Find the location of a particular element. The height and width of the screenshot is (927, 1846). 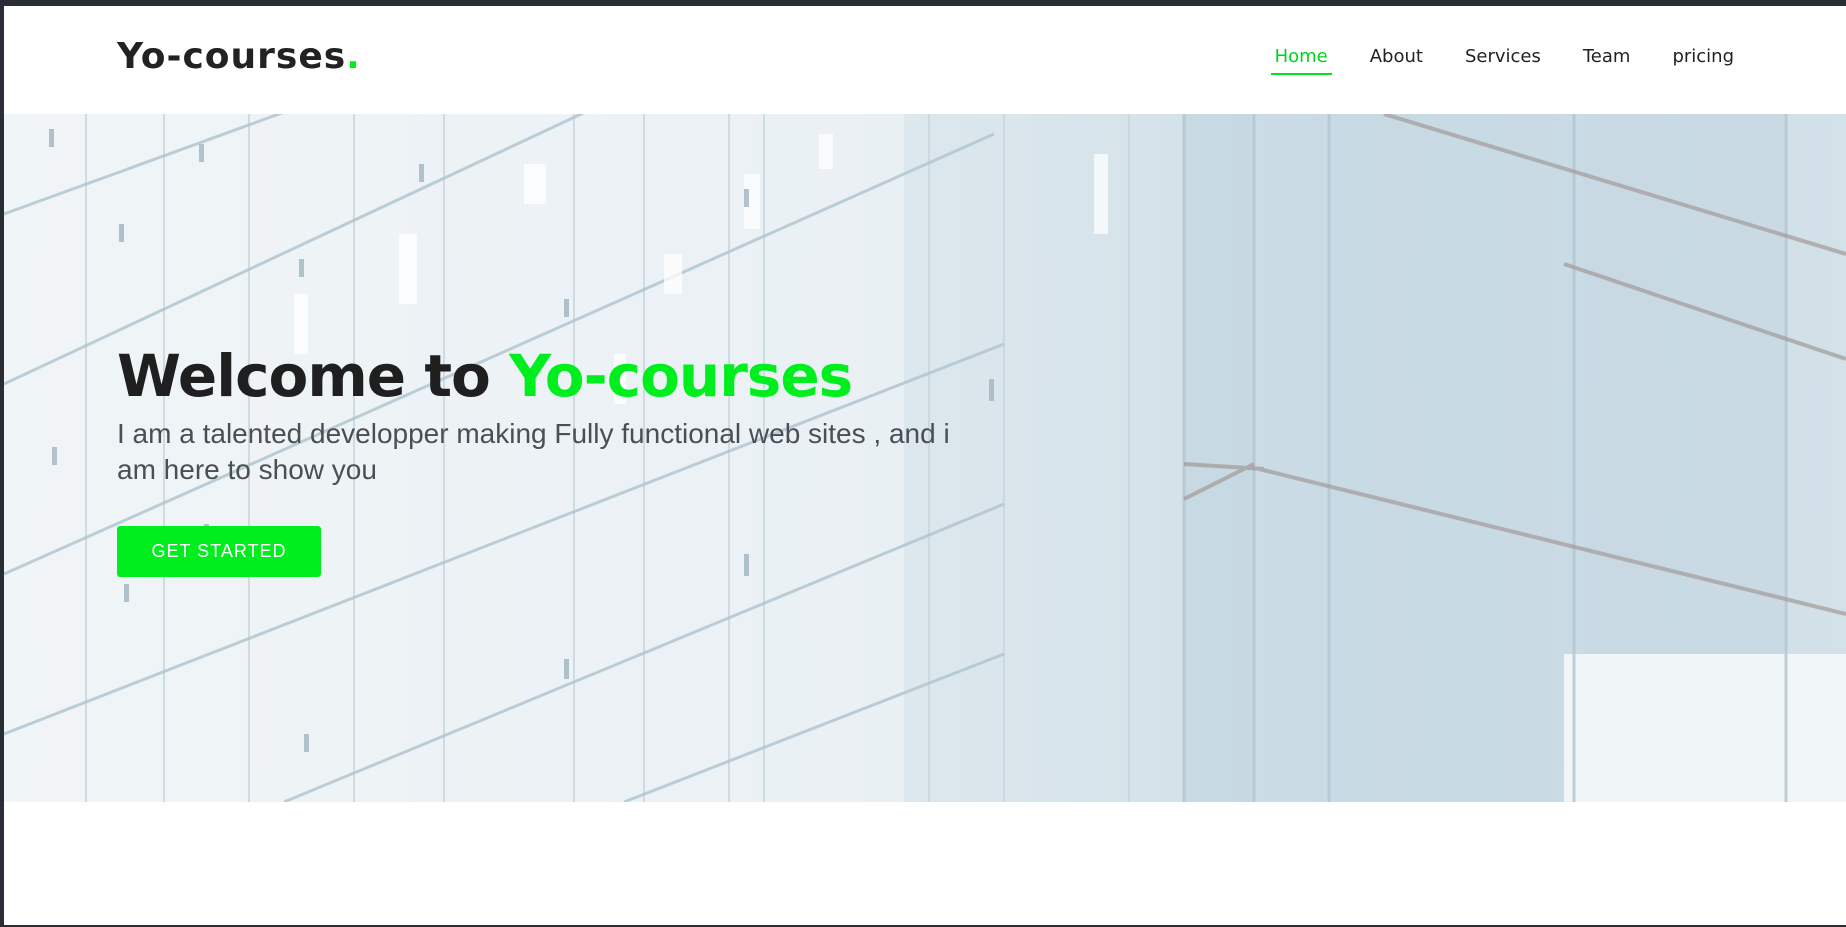

nav-item-pricing: pricing is located at coordinates (1703, 60).